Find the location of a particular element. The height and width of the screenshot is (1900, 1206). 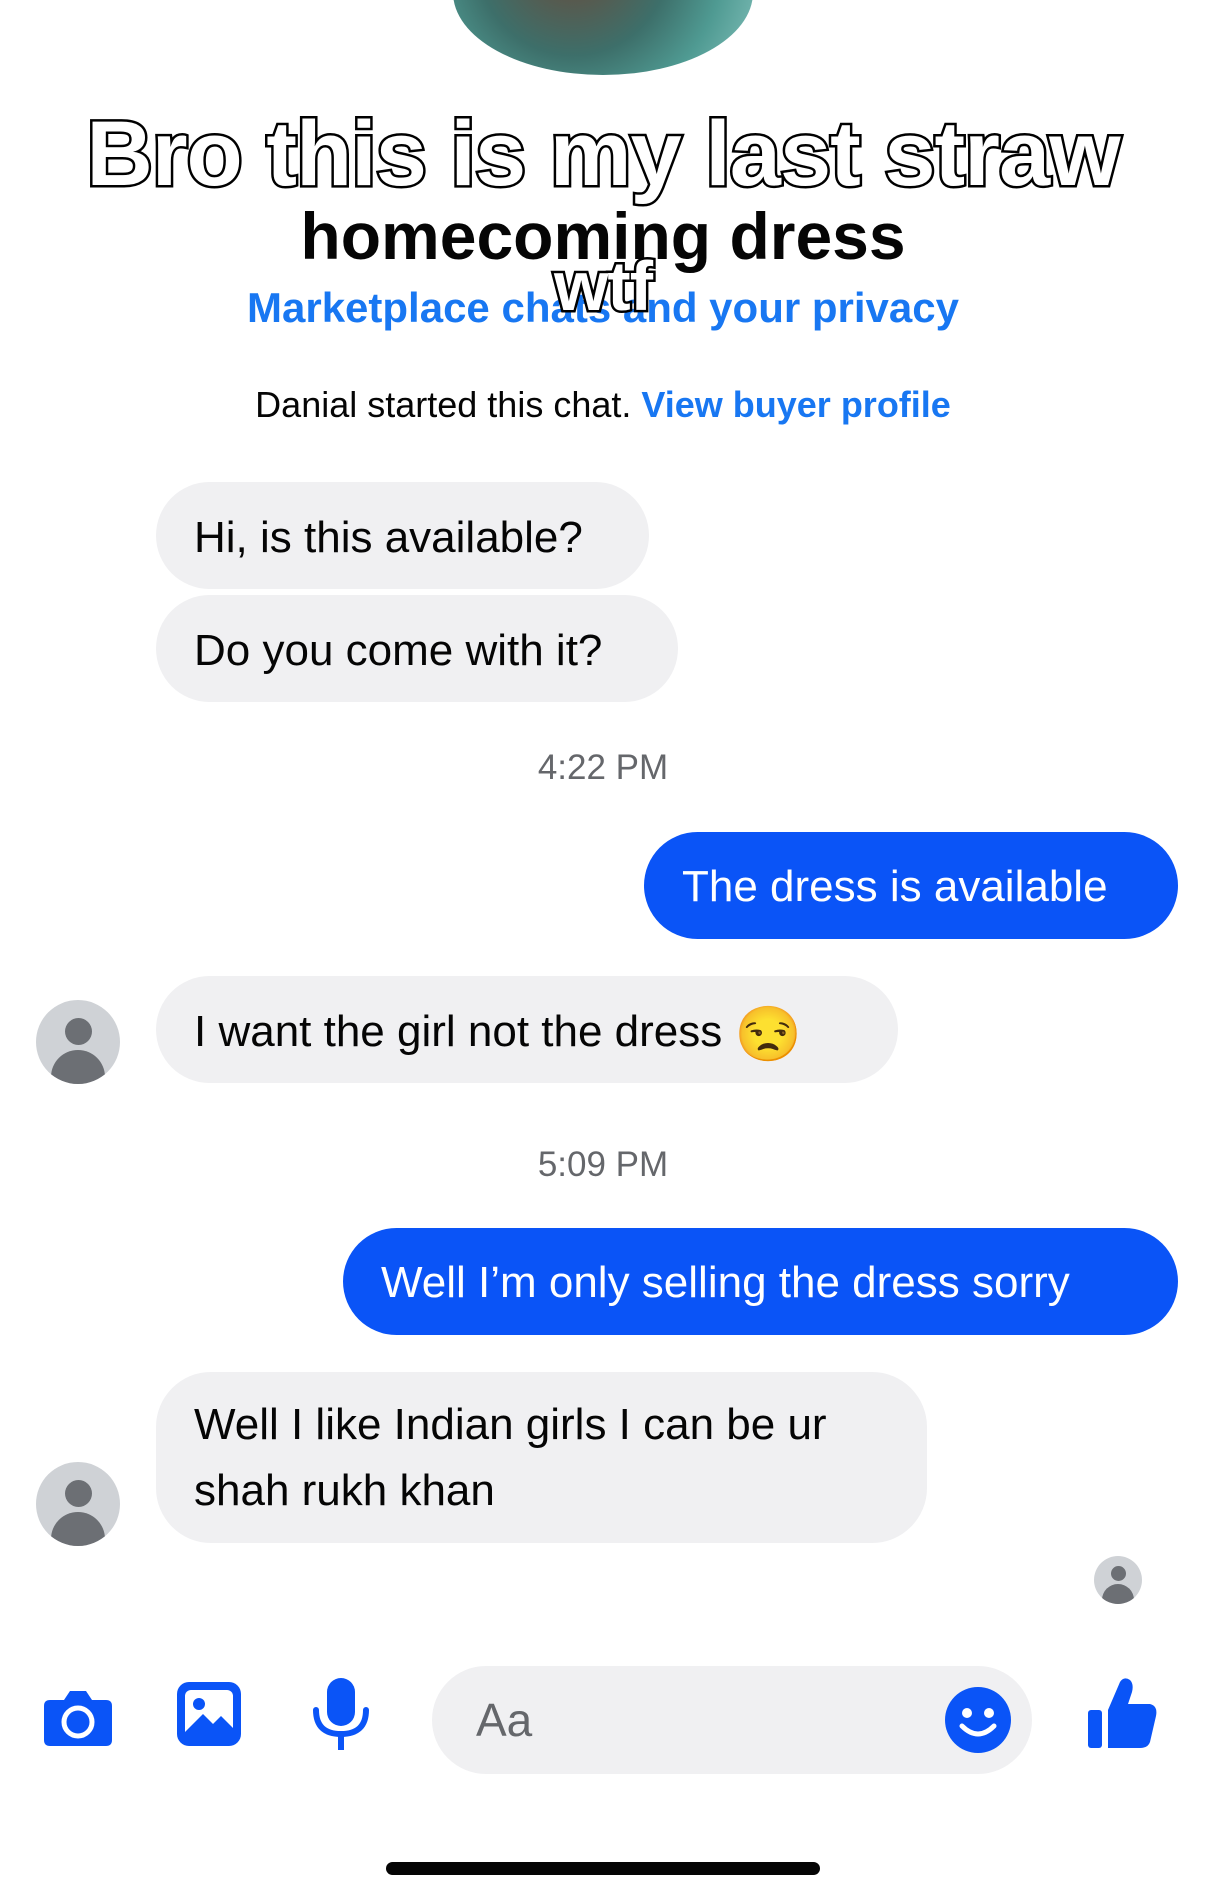

listing-photo is located at coordinates (603, 37).